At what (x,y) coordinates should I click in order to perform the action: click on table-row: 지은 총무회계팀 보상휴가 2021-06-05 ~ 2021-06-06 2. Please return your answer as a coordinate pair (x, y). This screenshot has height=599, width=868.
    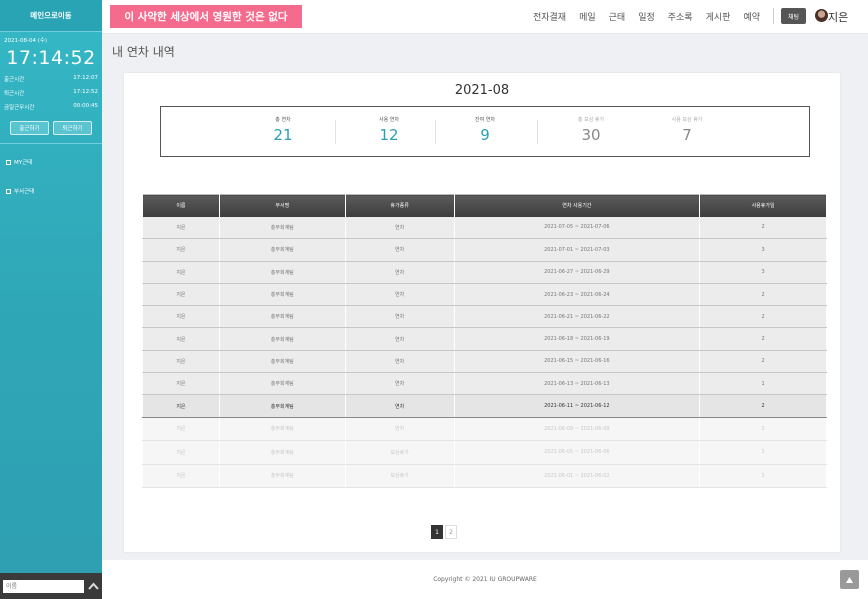
    Looking at the image, I should click on (484, 452).